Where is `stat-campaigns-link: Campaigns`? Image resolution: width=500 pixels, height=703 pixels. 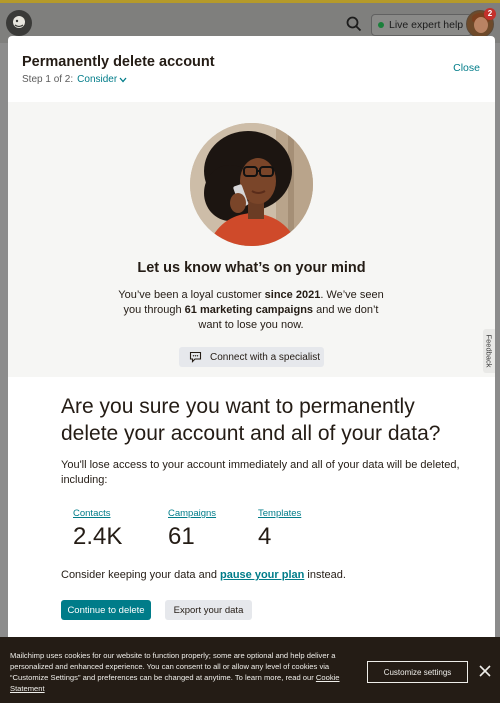 stat-campaigns-link: Campaigns is located at coordinates (192, 513).